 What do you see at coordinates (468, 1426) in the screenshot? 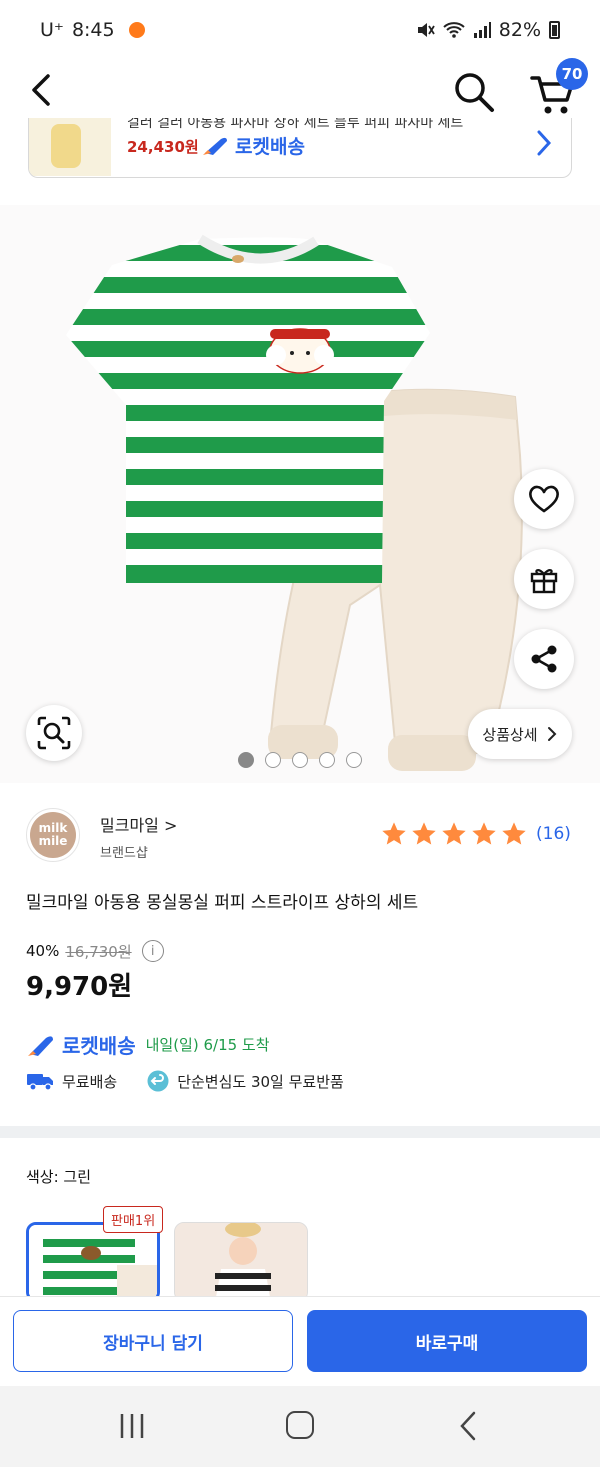
I see `system-back-icon` at bounding box center [468, 1426].